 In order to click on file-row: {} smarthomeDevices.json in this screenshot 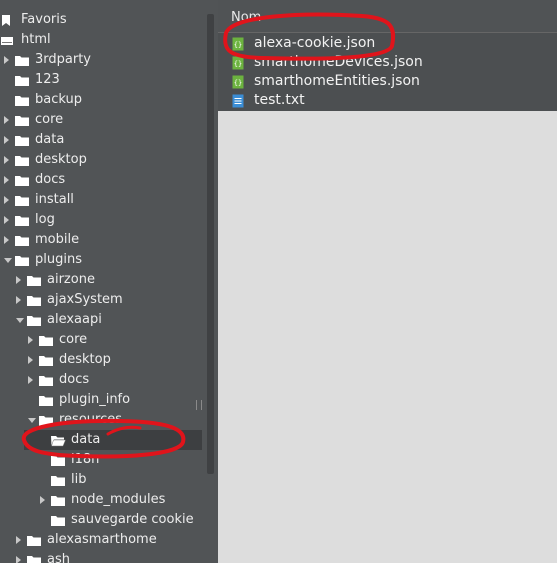, I will do `click(387, 62)`.